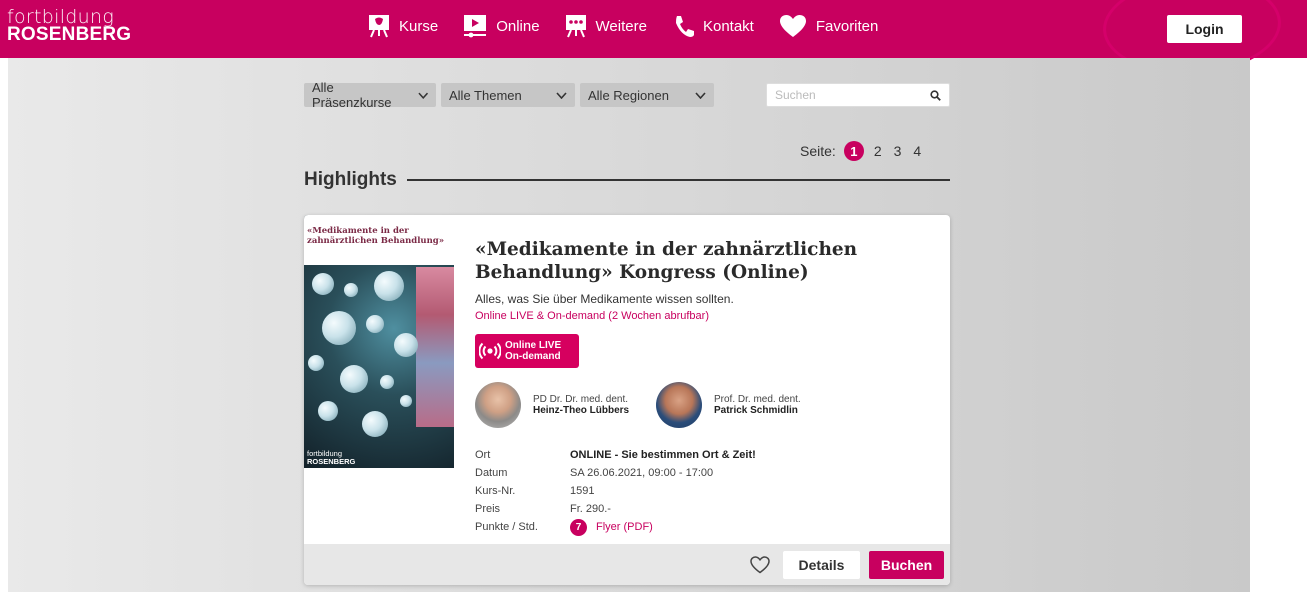 Image resolution: width=1307 pixels, height=592 pixels. I want to click on section-divider, so click(678, 180).